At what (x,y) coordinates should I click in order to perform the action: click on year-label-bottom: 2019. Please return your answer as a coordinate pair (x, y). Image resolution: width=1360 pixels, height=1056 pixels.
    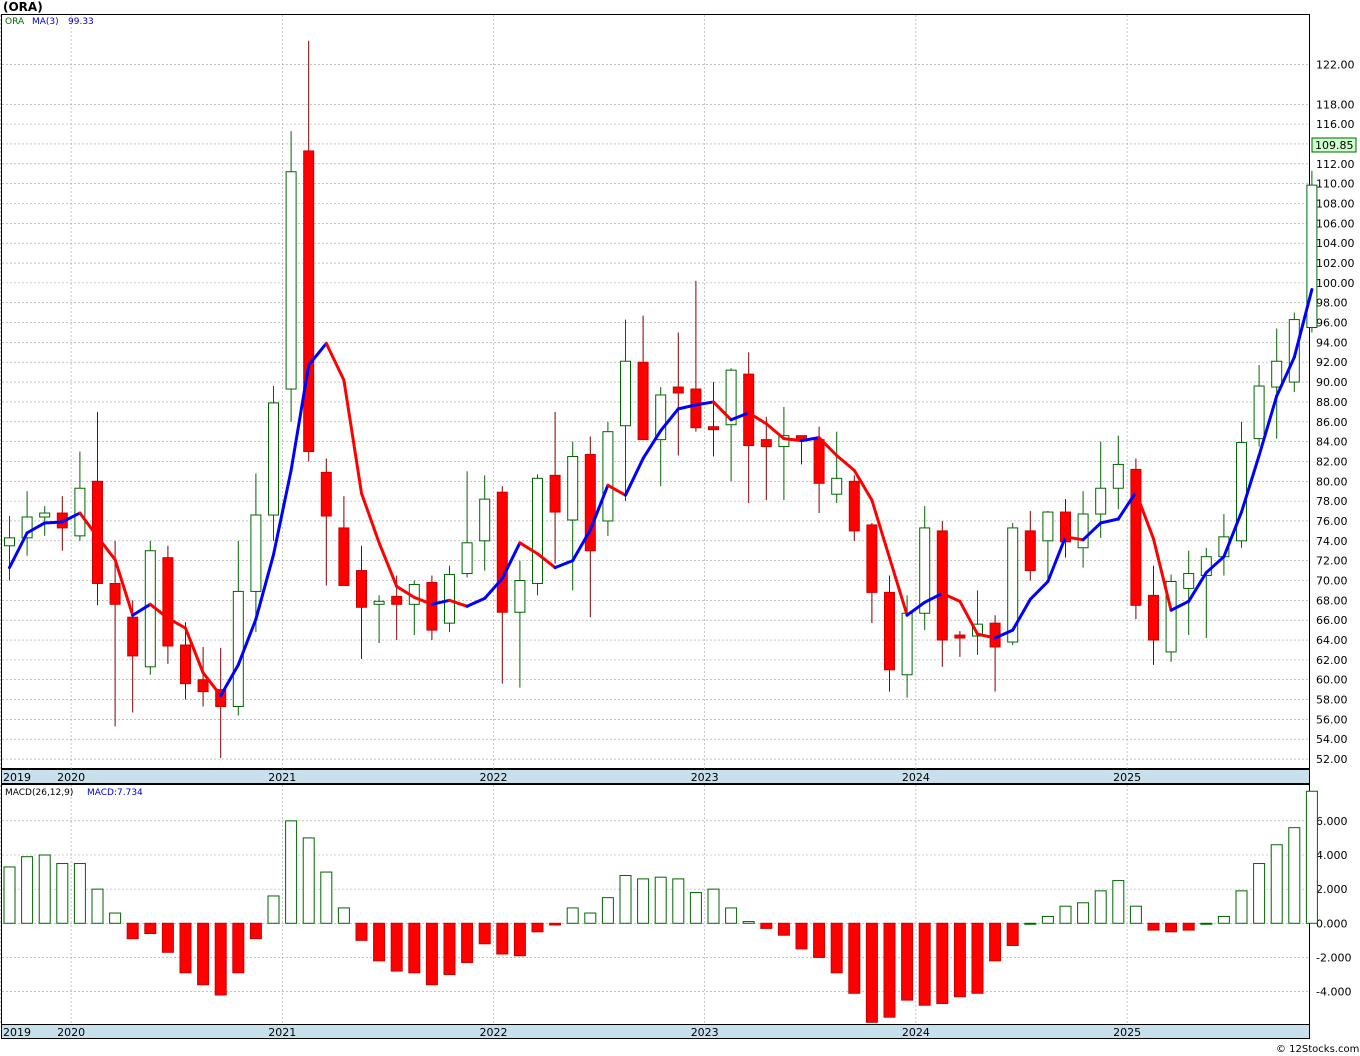
    Looking at the image, I should click on (17, 1032).